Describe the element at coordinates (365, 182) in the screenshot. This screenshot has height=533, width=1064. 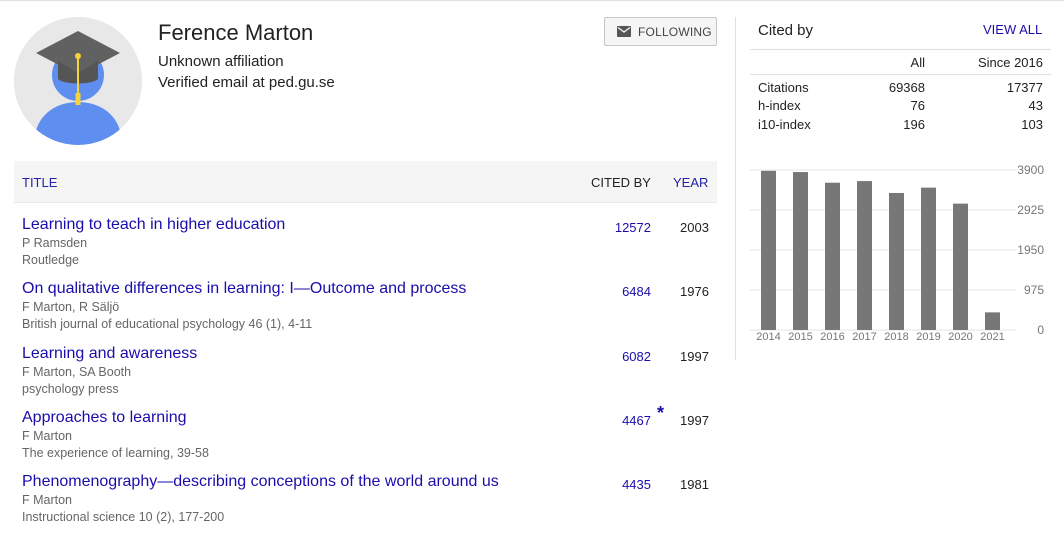
I see `articles-table-header: TITLE CITED BY YEAR` at that location.